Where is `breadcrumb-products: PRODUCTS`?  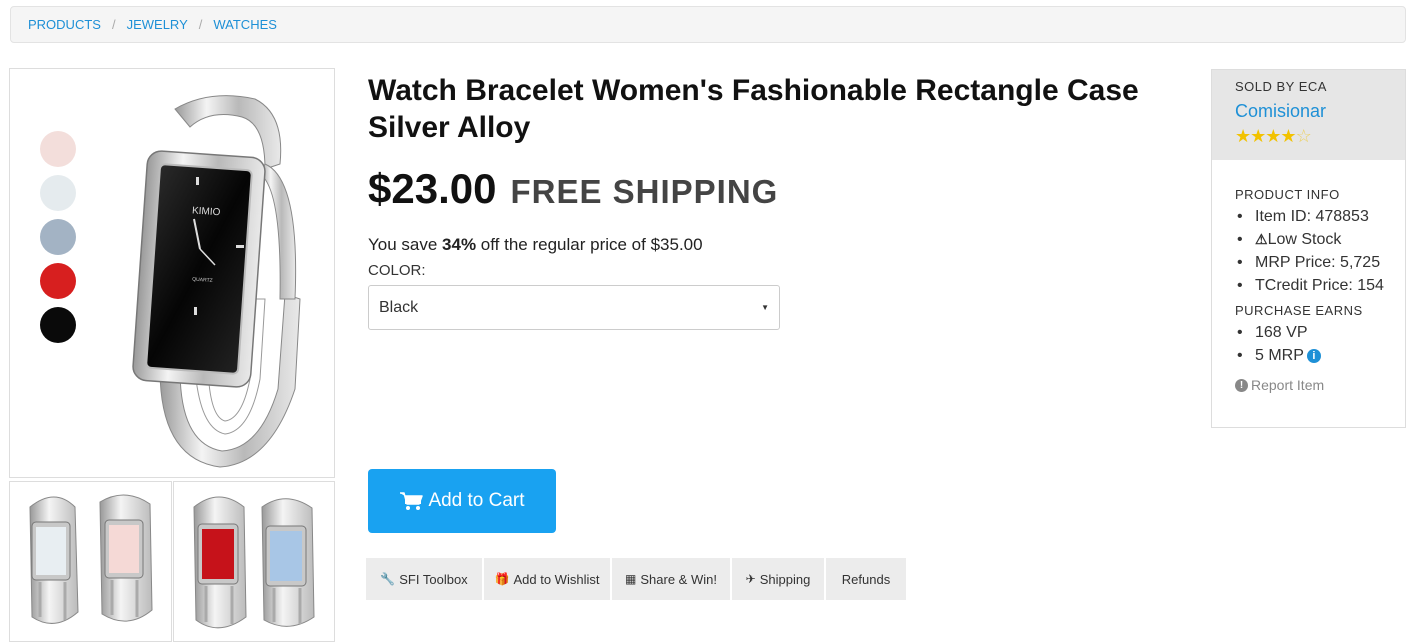 breadcrumb-products: PRODUCTS is located at coordinates (64, 24).